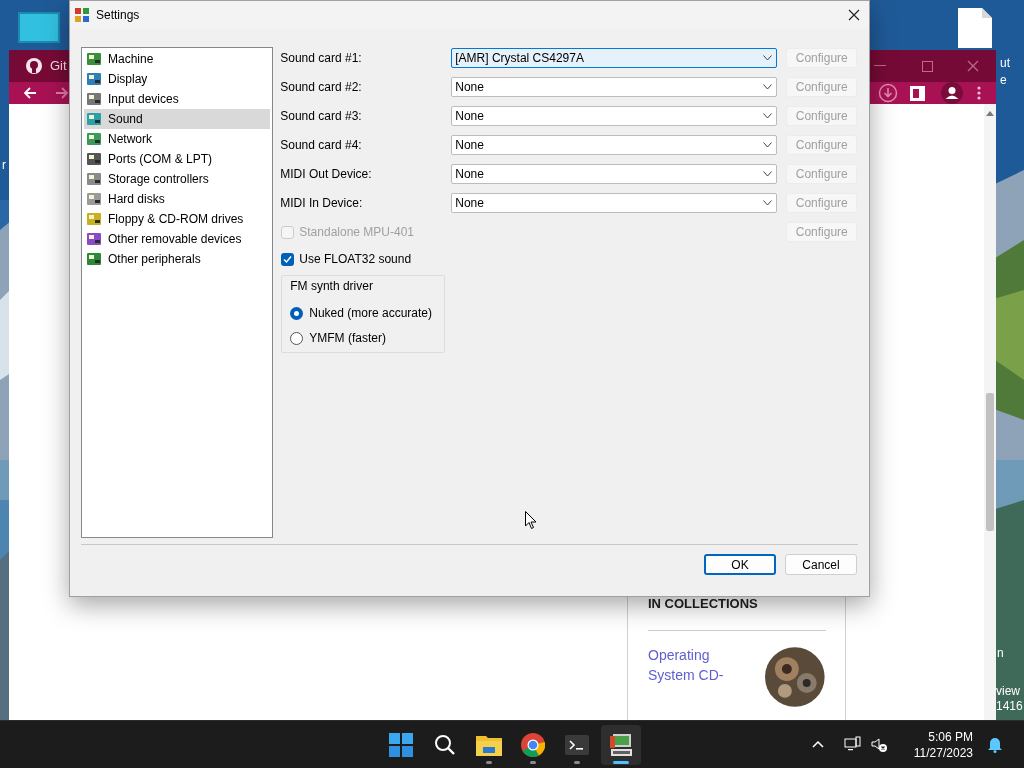 This screenshot has width=1024, height=768. I want to click on checkbox, so click(288, 259).